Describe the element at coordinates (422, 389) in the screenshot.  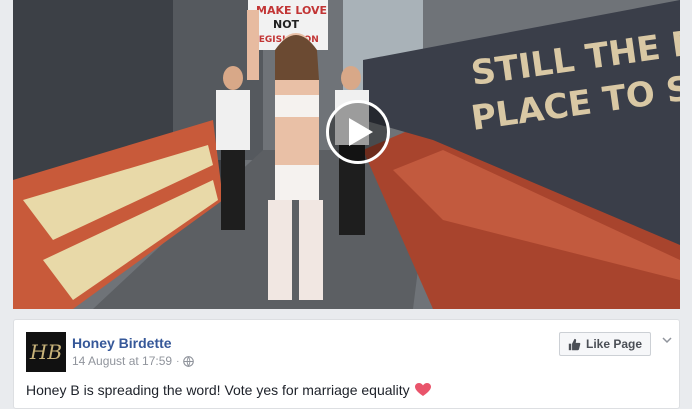
I see `heart-icon` at that location.